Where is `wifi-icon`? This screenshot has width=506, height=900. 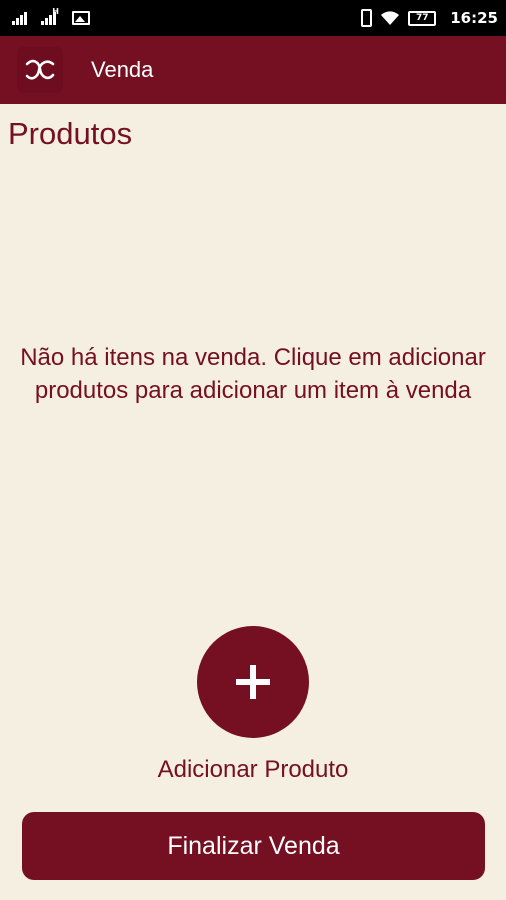 wifi-icon is located at coordinates (390, 18).